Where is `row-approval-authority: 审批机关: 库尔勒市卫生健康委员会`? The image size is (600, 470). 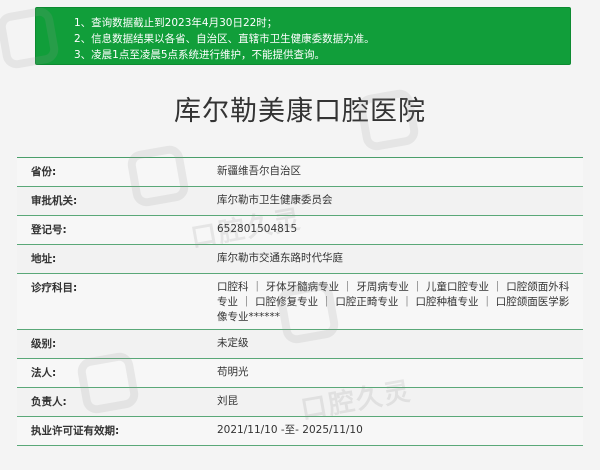
row-approval-authority: 审批机关: 库尔勒市卫生健康委员会 is located at coordinates (300, 201).